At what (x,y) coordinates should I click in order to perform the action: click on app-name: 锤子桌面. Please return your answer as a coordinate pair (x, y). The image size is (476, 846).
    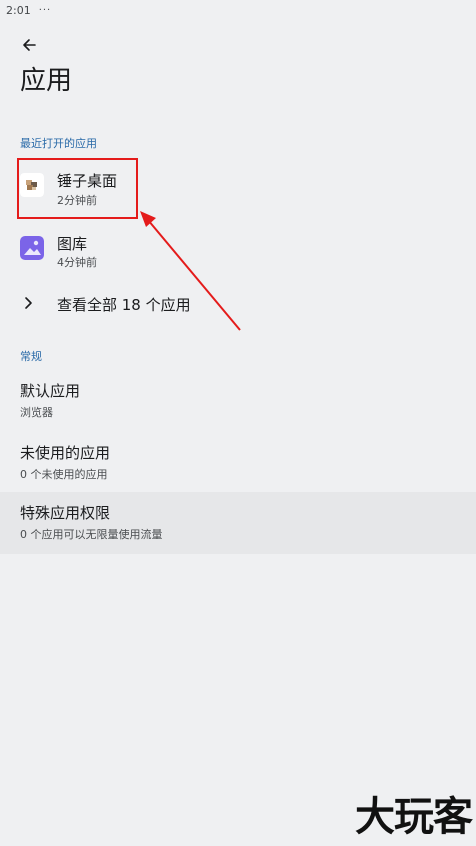
    Looking at the image, I should click on (87, 181).